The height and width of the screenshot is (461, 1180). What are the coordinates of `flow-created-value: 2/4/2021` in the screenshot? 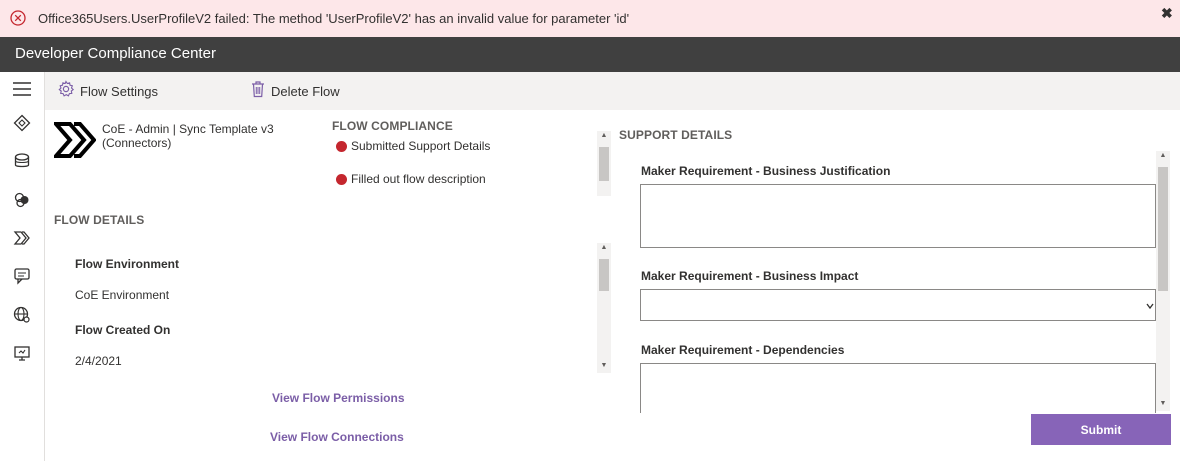 It's located at (98, 361).